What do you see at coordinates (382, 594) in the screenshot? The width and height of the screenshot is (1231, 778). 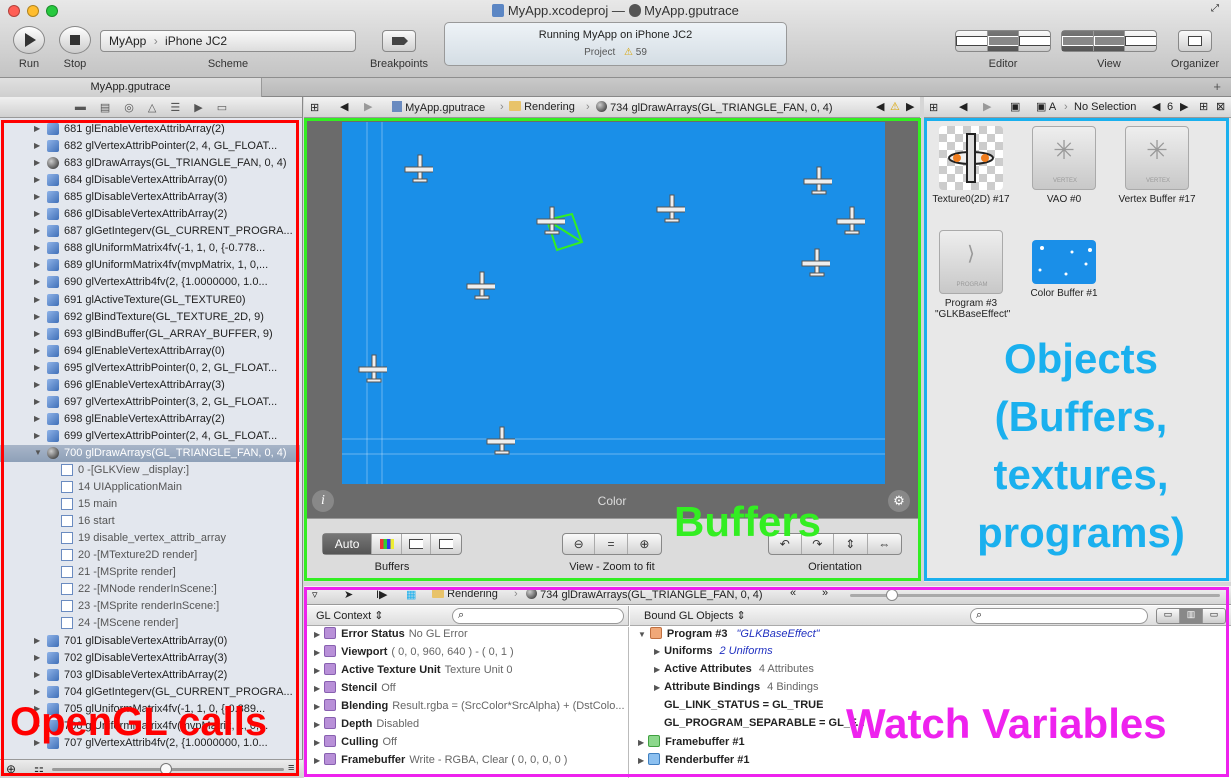 I see `continue-icon: I▶` at bounding box center [382, 594].